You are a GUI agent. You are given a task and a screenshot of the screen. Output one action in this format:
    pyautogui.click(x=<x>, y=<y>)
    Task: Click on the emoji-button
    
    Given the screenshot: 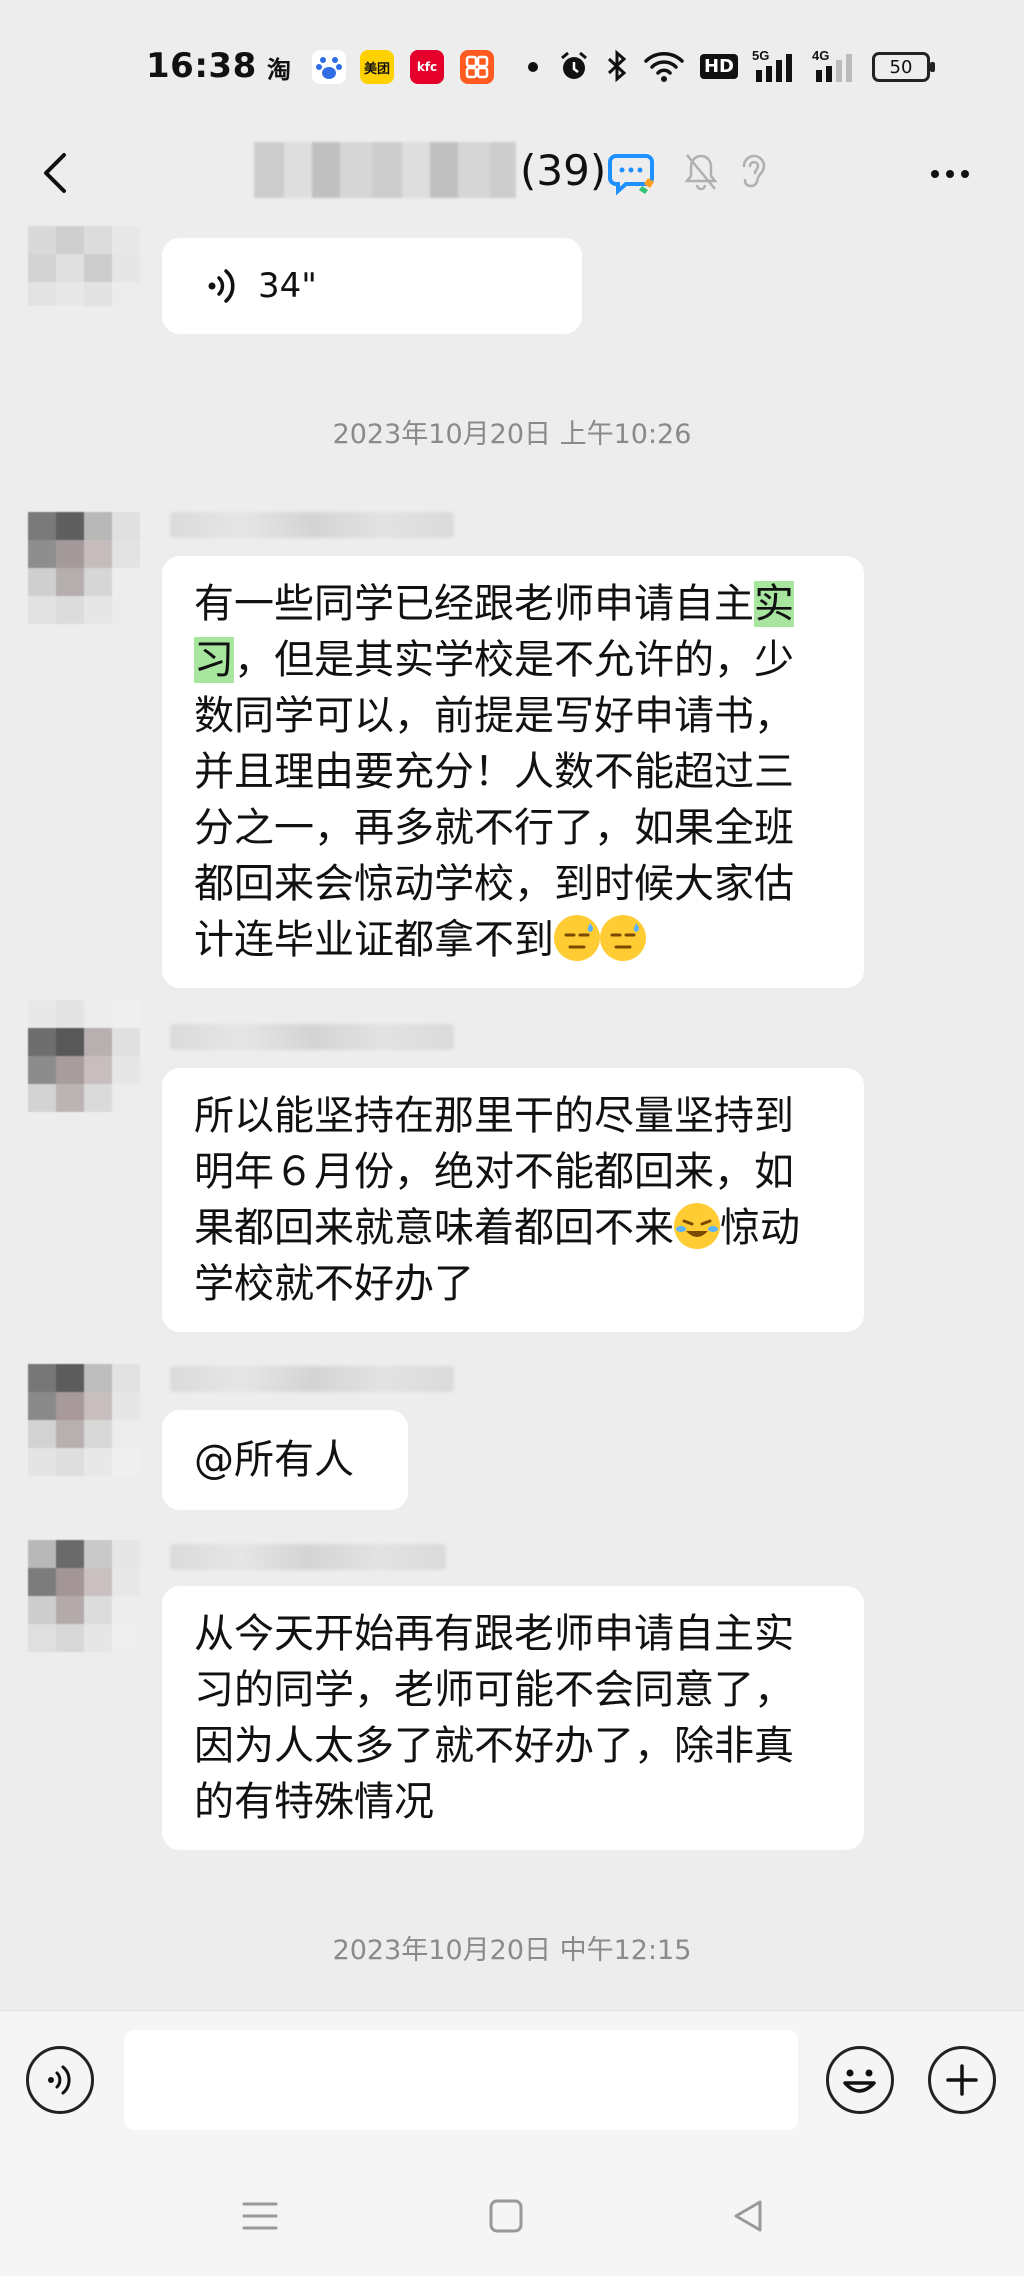 What is the action you would take?
    pyautogui.click(x=860, y=2080)
    